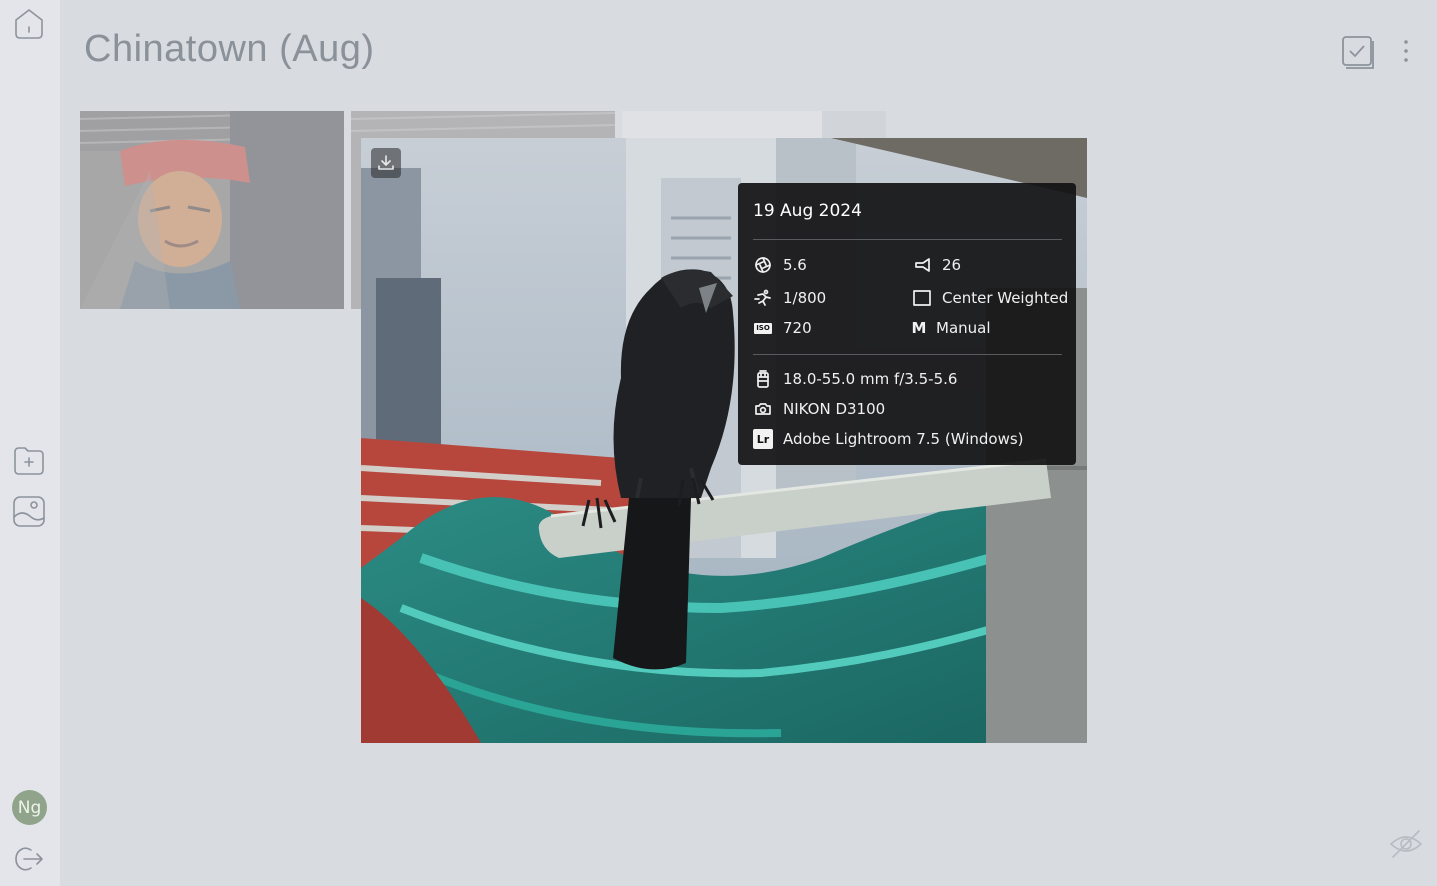  I want to click on mode-value: Manual, so click(963, 328).